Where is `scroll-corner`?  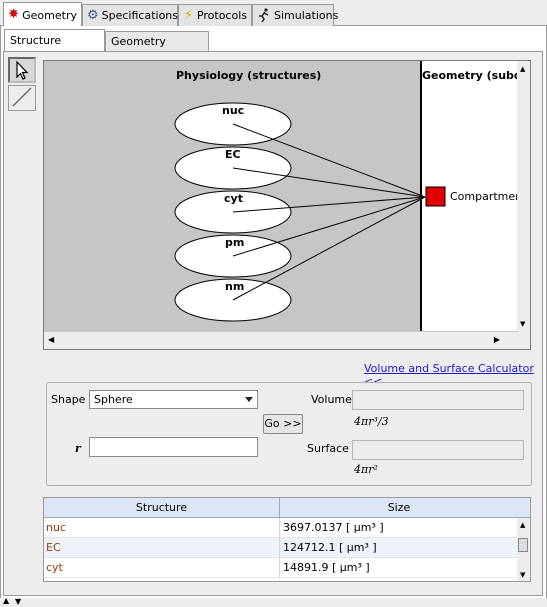 scroll-corner is located at coordinates (523, 340).